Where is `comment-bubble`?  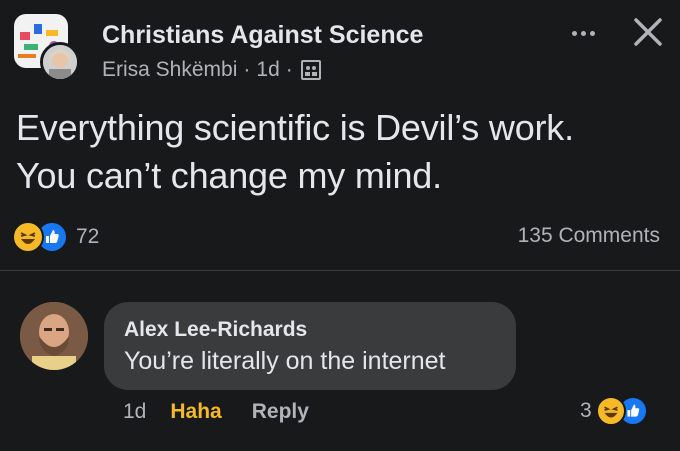
comment-bubble is located at coordinates (310, 346).